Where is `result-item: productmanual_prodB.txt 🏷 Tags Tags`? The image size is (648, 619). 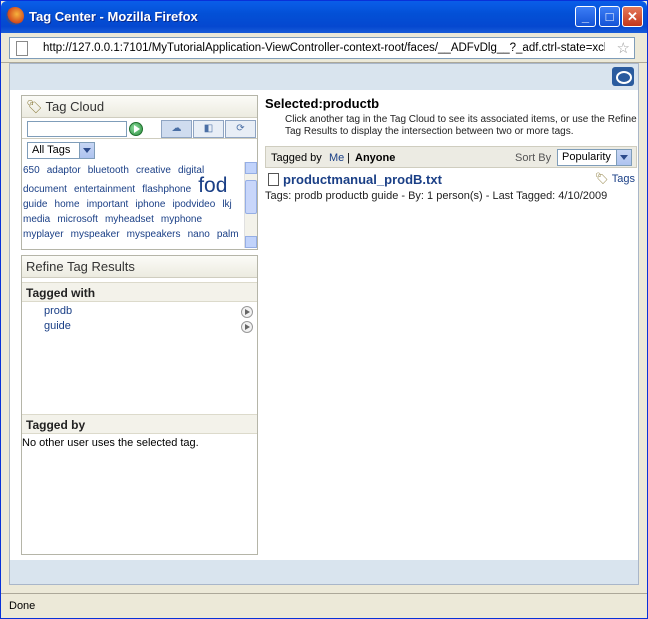 result-item: productmanual_prodB.txt 🏷 Tags Tags is located at coordinates (451, 187).